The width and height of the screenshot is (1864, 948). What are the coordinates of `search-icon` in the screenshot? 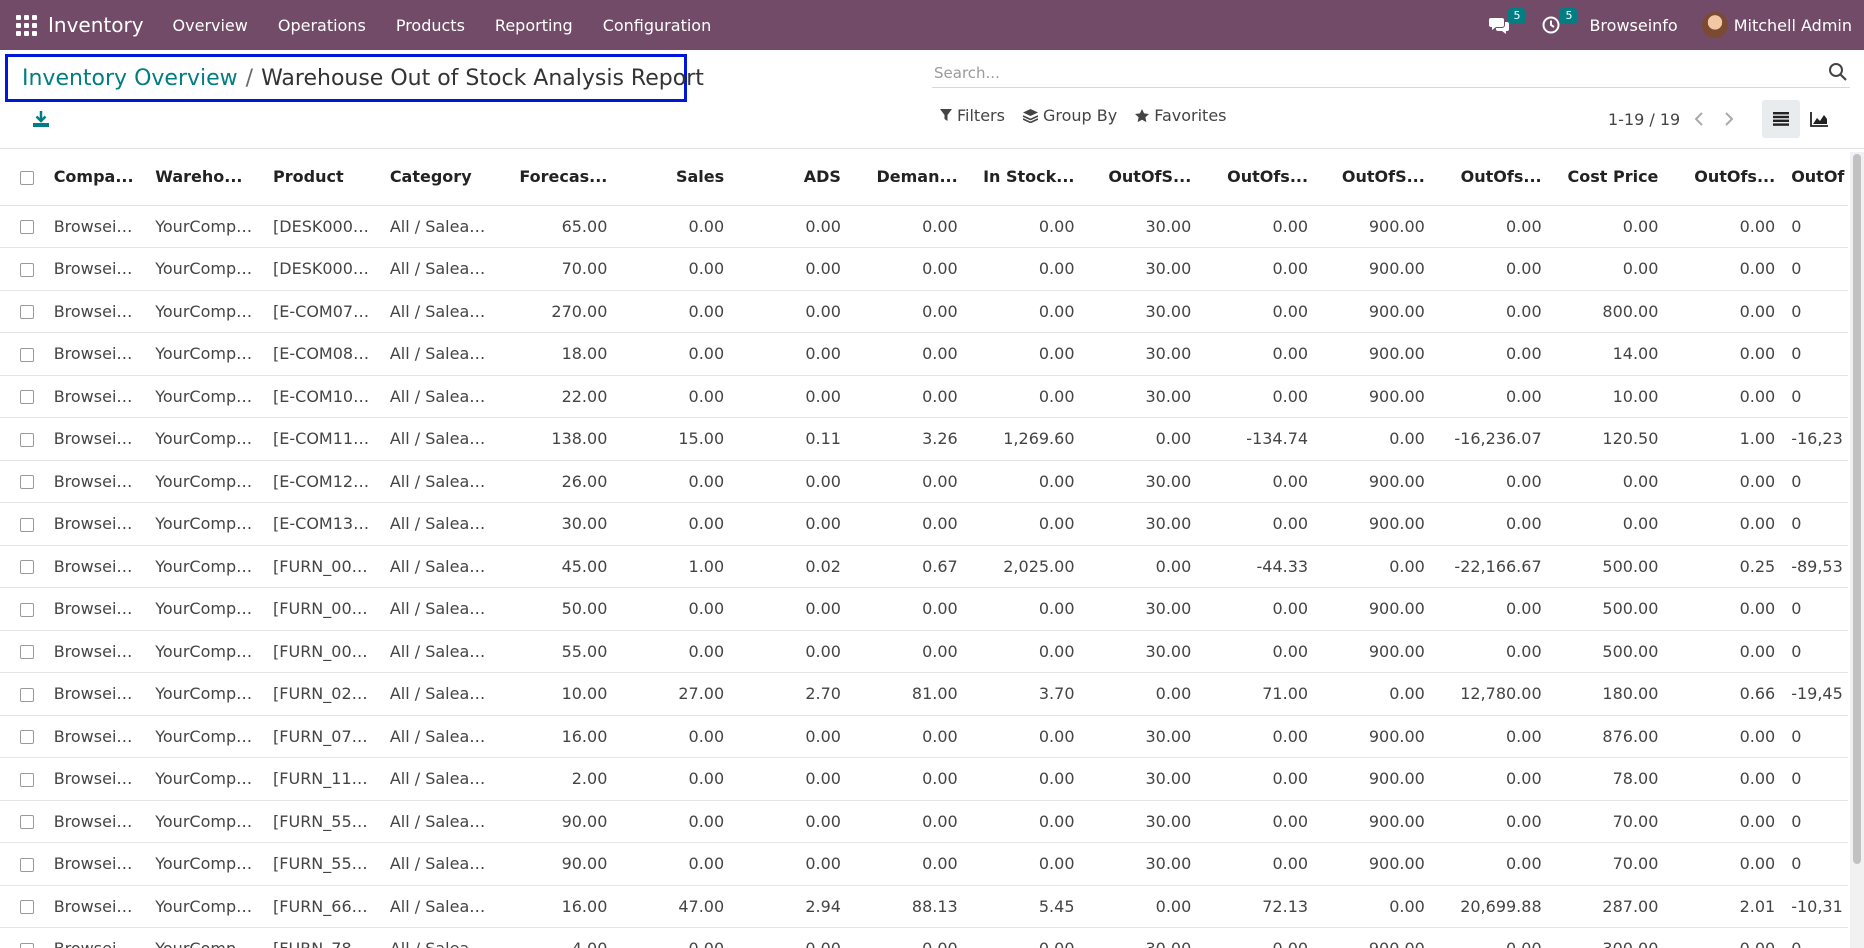 It's located at (1838, 72).